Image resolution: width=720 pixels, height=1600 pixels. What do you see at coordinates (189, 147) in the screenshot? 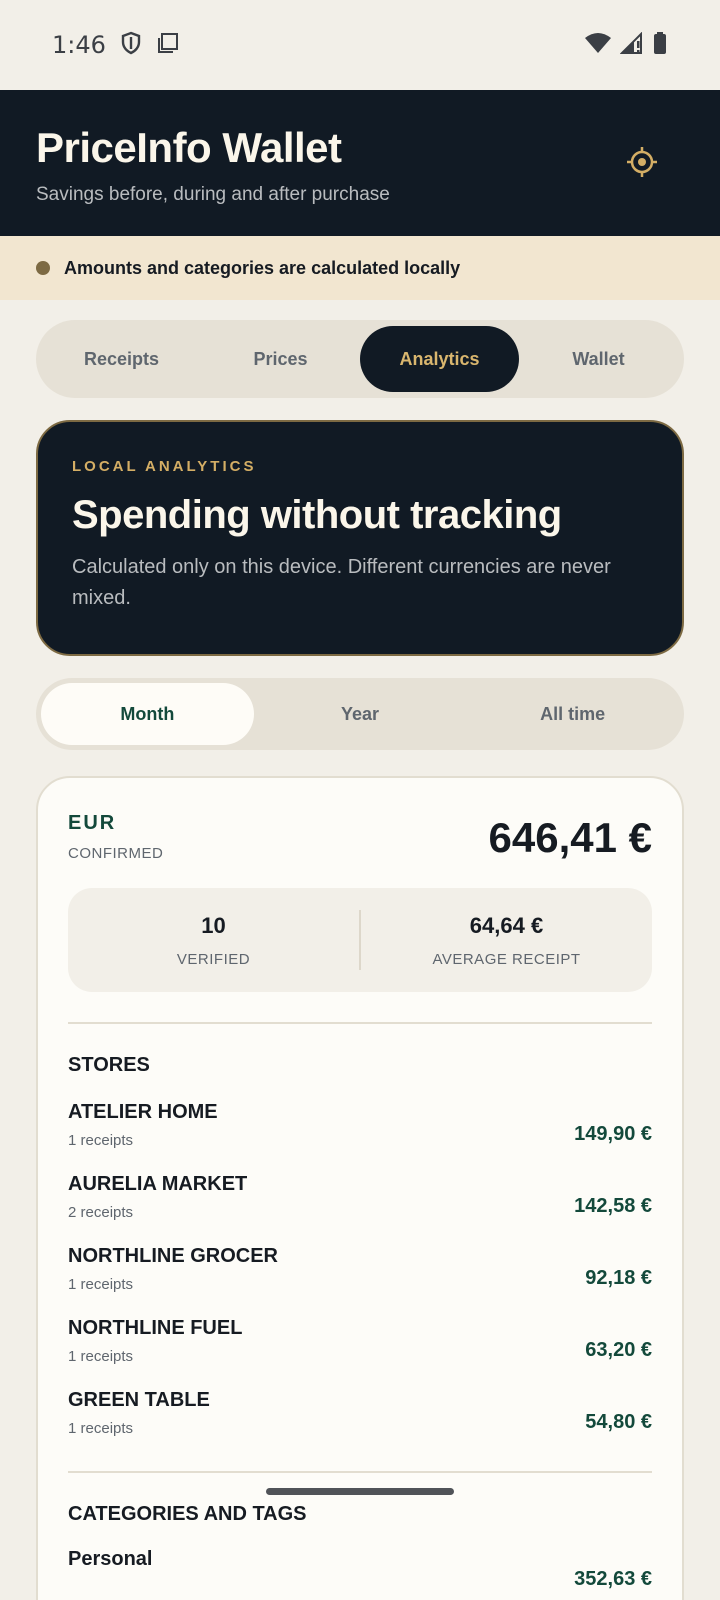
I see `app-title: PriceInfo Wallet` at bounding box center [189, 147].